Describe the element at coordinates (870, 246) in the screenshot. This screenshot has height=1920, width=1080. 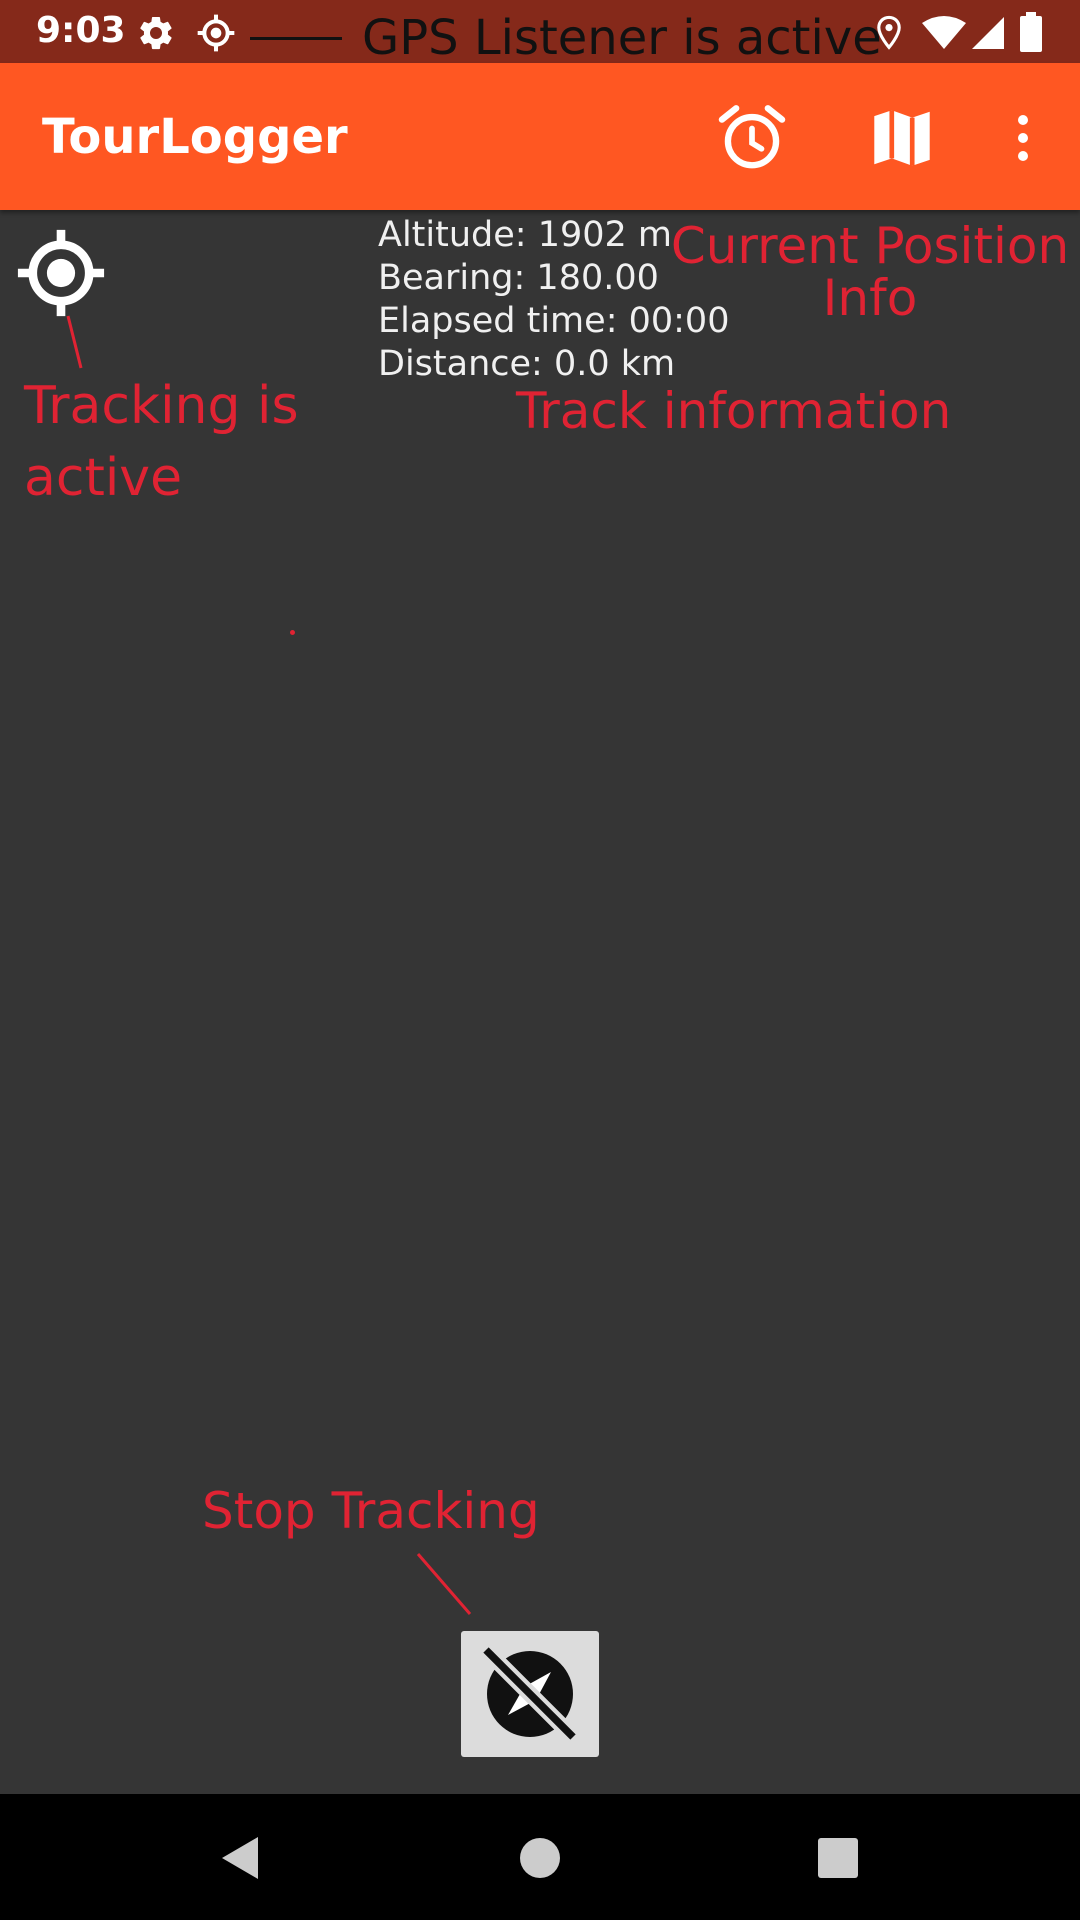
I see `current-position-line1: Current Position` at that location.